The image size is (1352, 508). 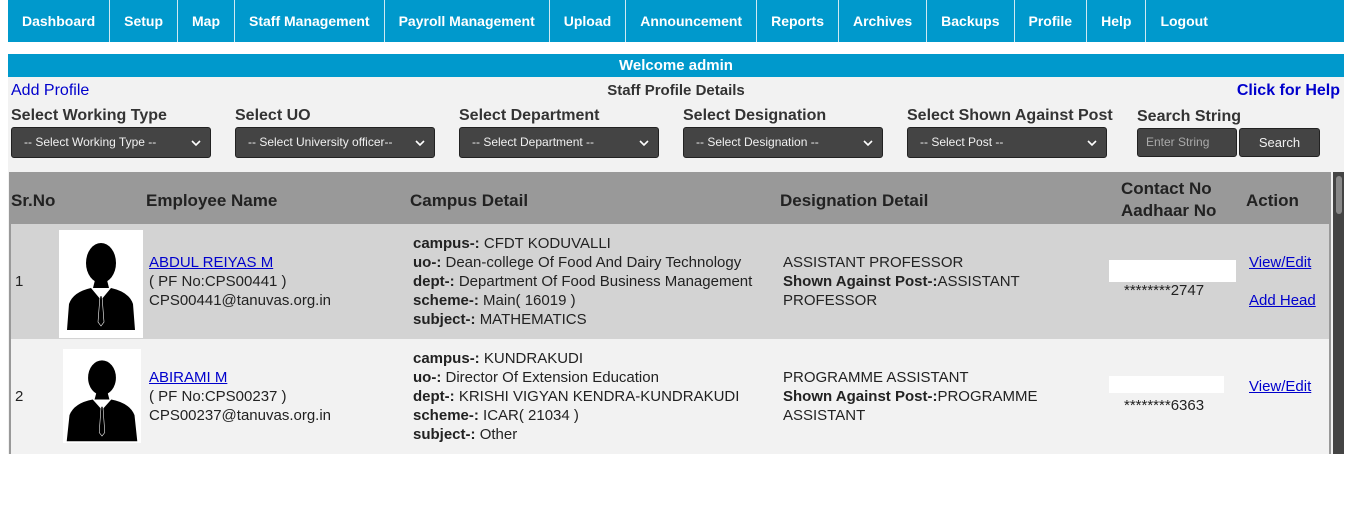 I want to click on department-select: -- Select Department --, so click(x=559, y=142).